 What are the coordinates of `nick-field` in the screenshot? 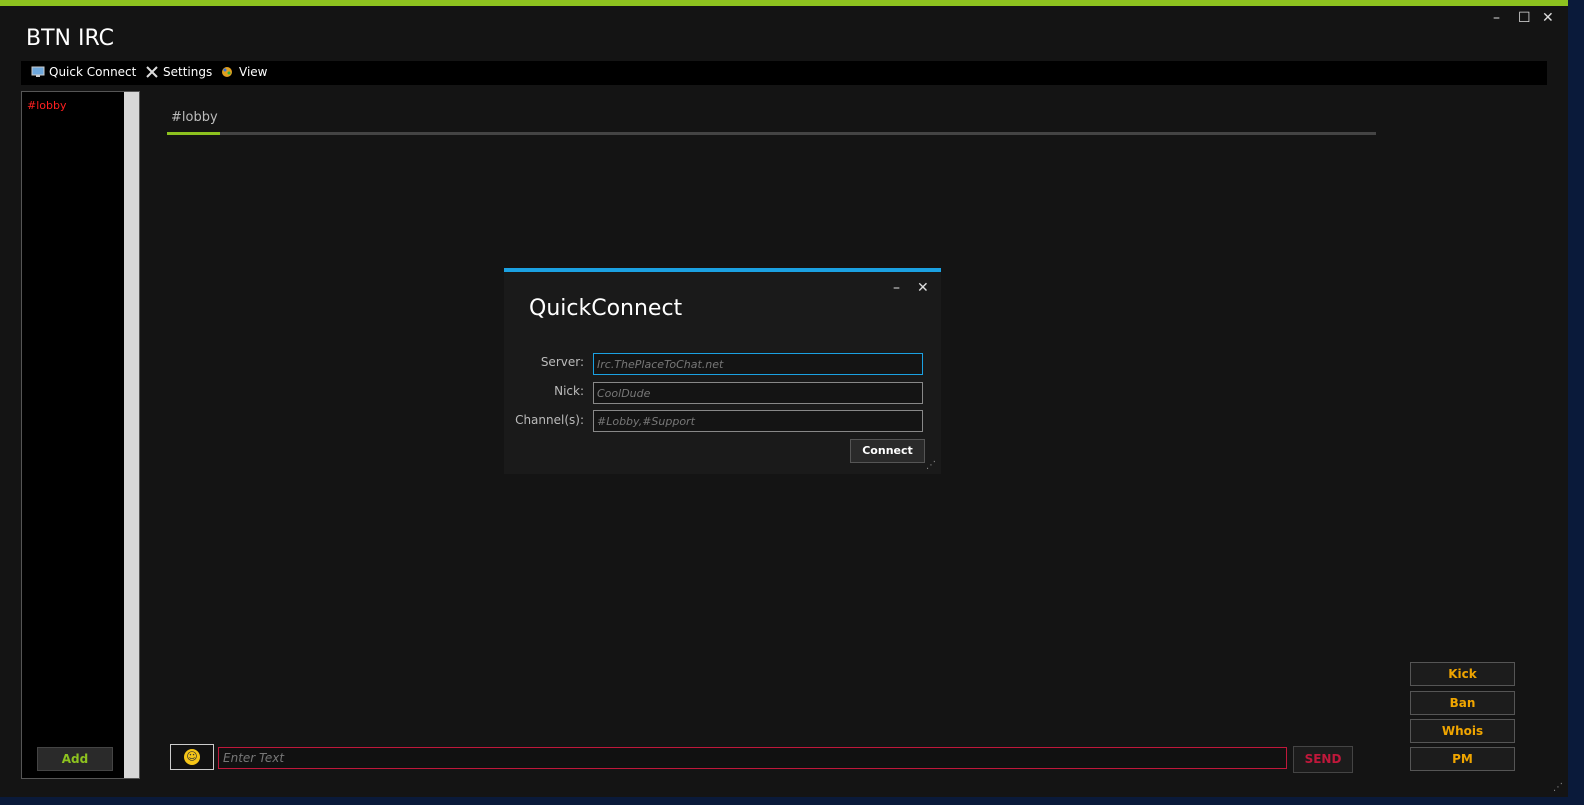 It's located at (758, 393).